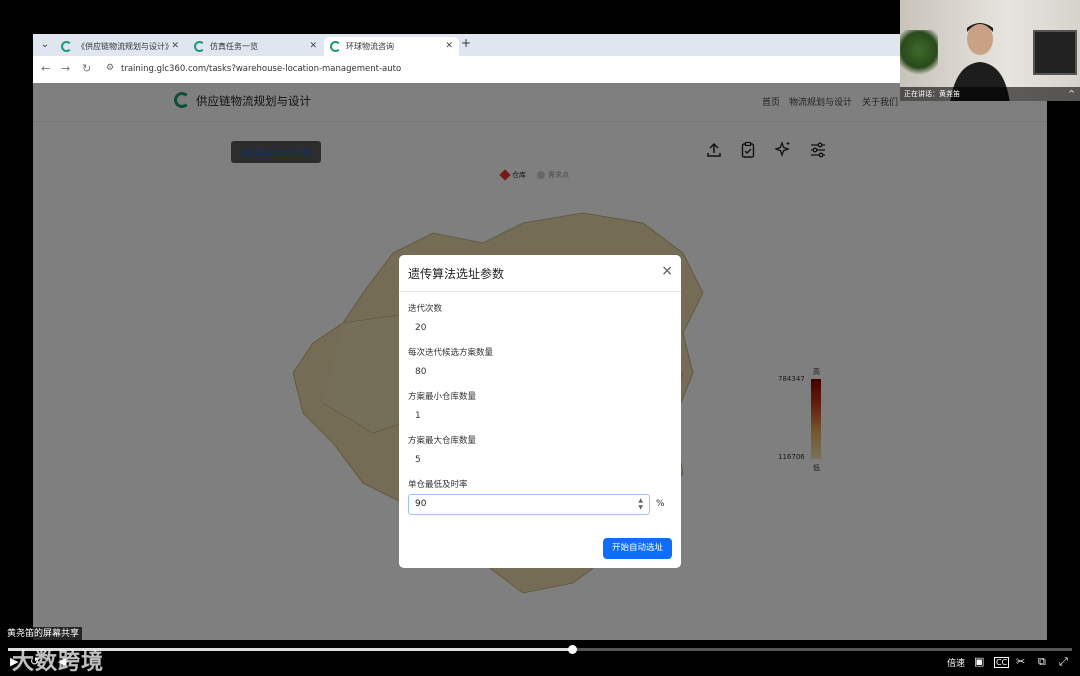  Describe the element at coordinates (660, 504) in the screenshot. I see `percent-unit: %` at that location.